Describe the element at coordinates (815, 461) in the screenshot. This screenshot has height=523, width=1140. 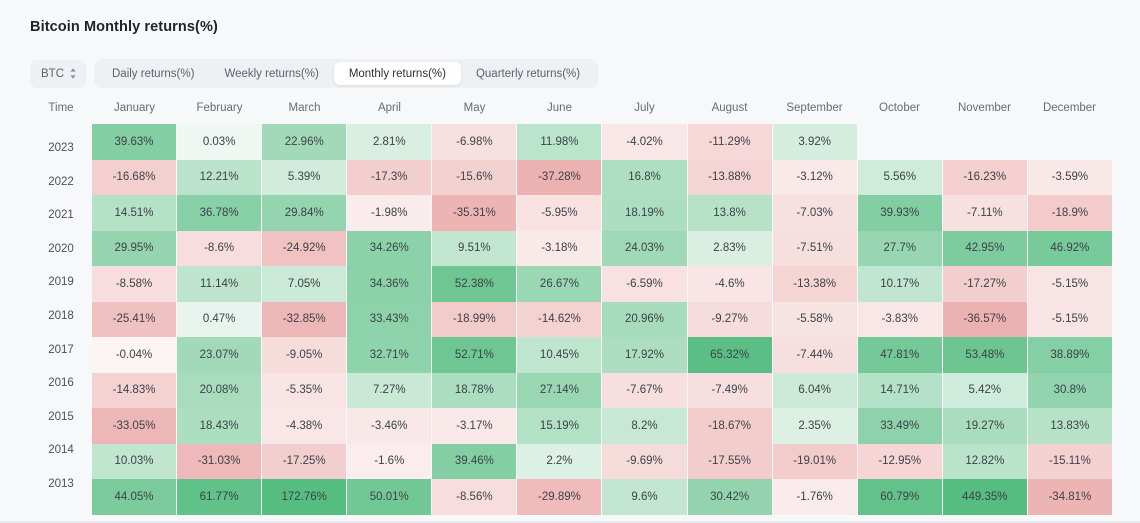
I see `heatmap-cell: -19.01%` at that location.